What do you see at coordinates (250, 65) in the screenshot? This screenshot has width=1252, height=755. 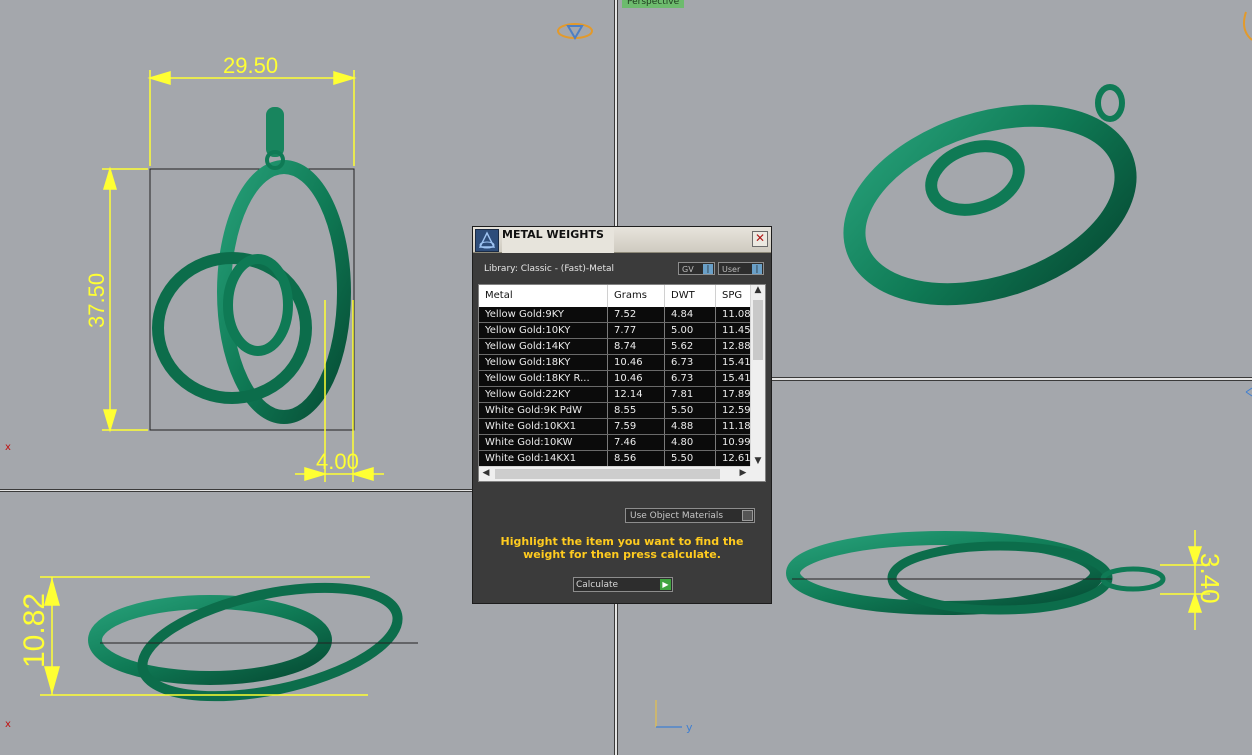 I see `dim-width-label: 29.50` at bounding box center [250, 65].